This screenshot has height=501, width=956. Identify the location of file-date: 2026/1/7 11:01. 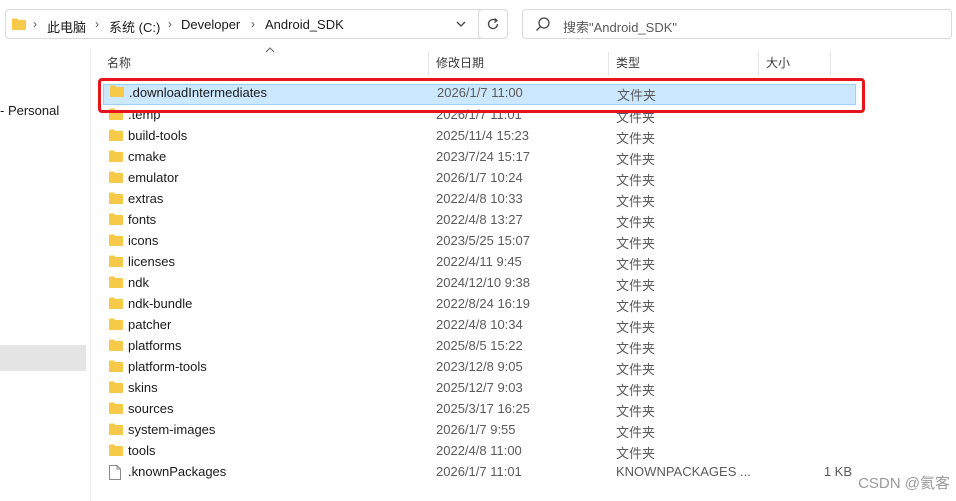
(479, 471).